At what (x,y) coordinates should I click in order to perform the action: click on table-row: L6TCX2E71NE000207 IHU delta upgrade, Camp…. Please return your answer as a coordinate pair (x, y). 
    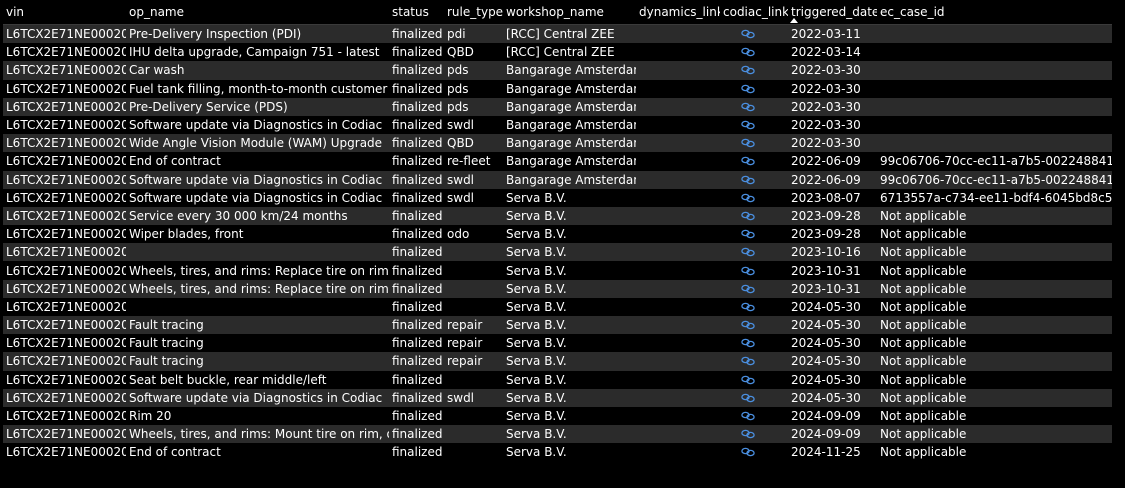
    Looking at the image, I should click on (557, 52).